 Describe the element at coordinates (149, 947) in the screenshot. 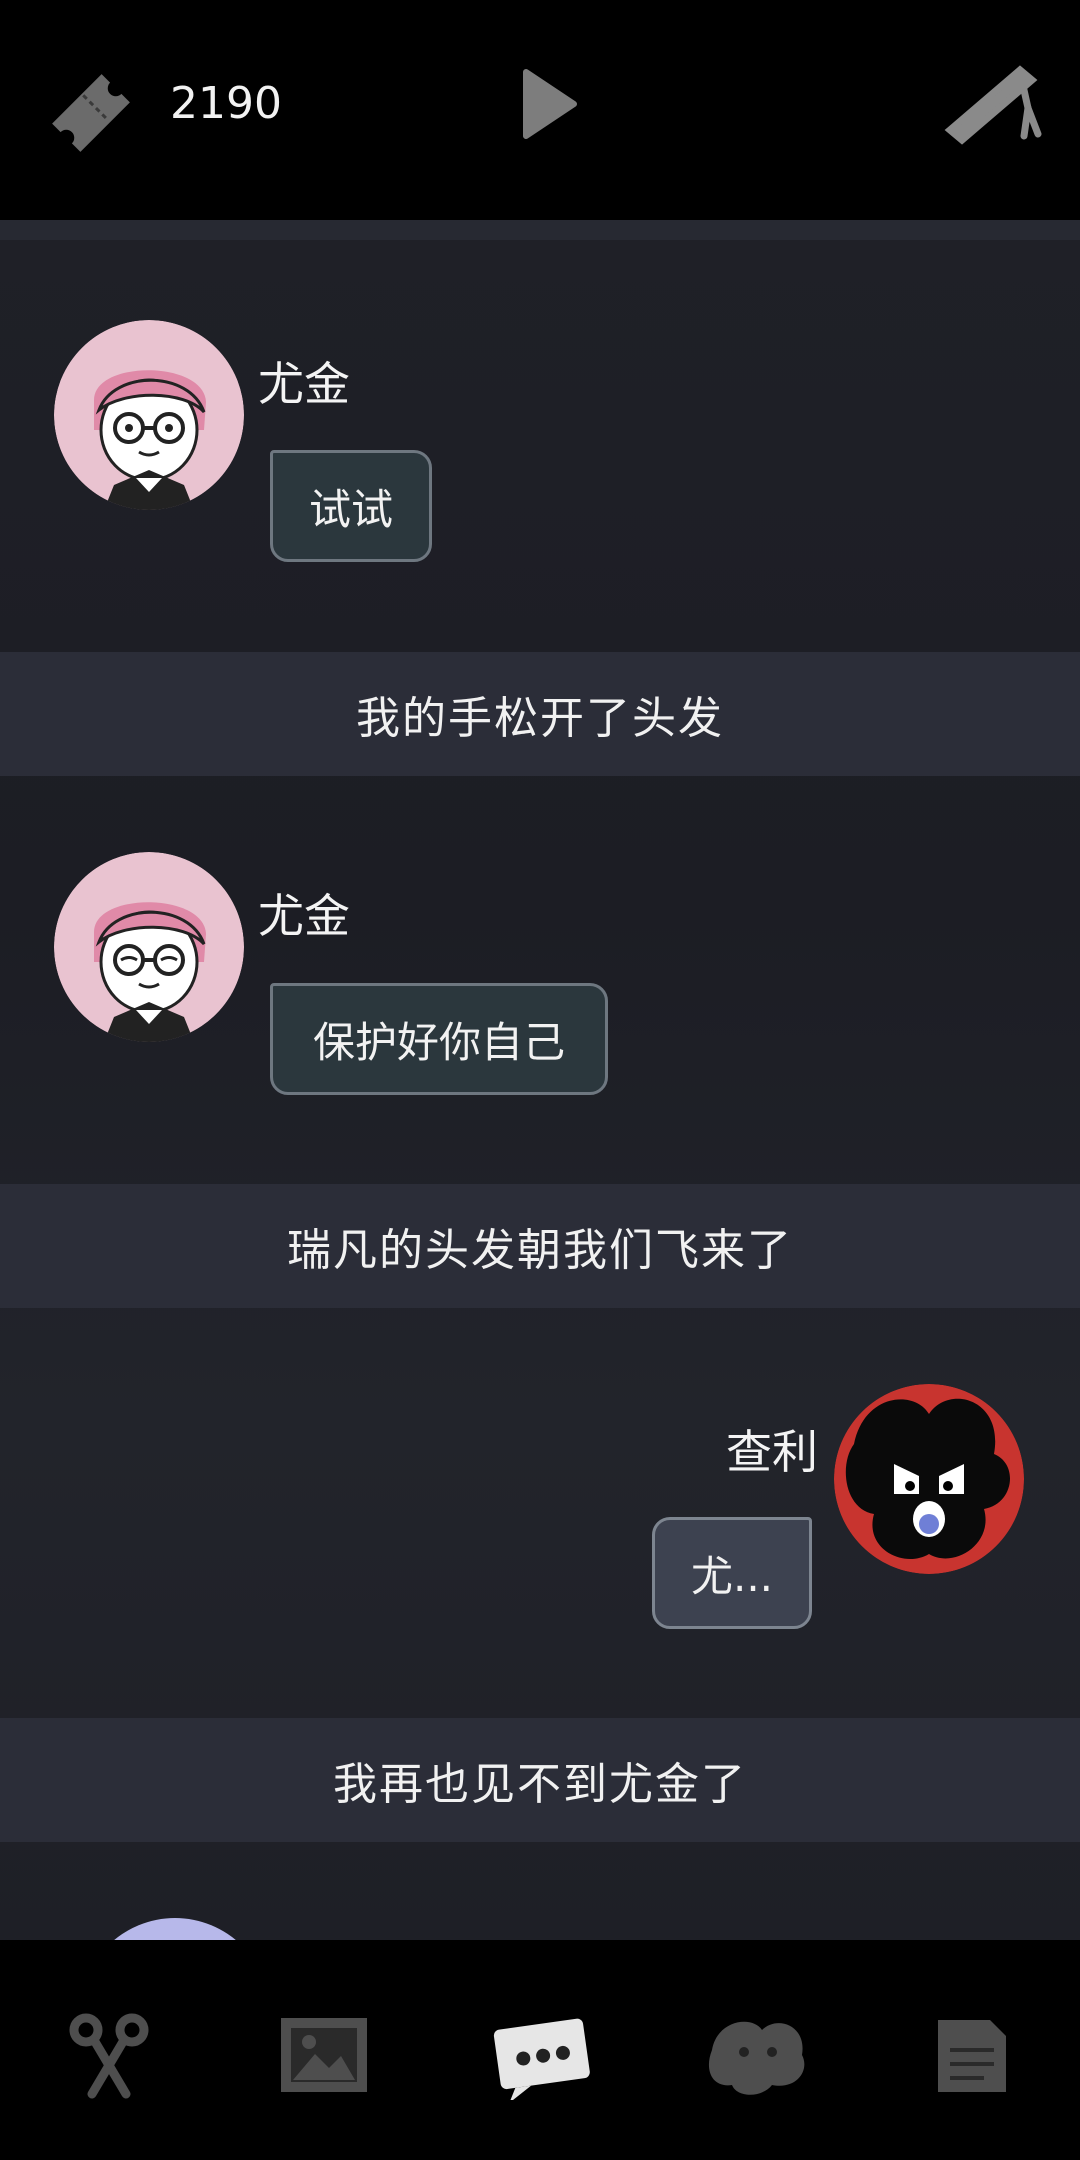

I see `eugene-avatar-eyes-closed` at that location.